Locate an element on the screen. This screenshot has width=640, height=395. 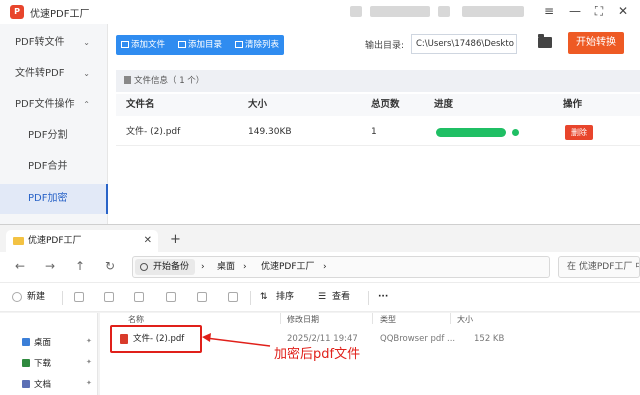
nav-item-desktop: 桌面 is located at coordinates (36, 342).